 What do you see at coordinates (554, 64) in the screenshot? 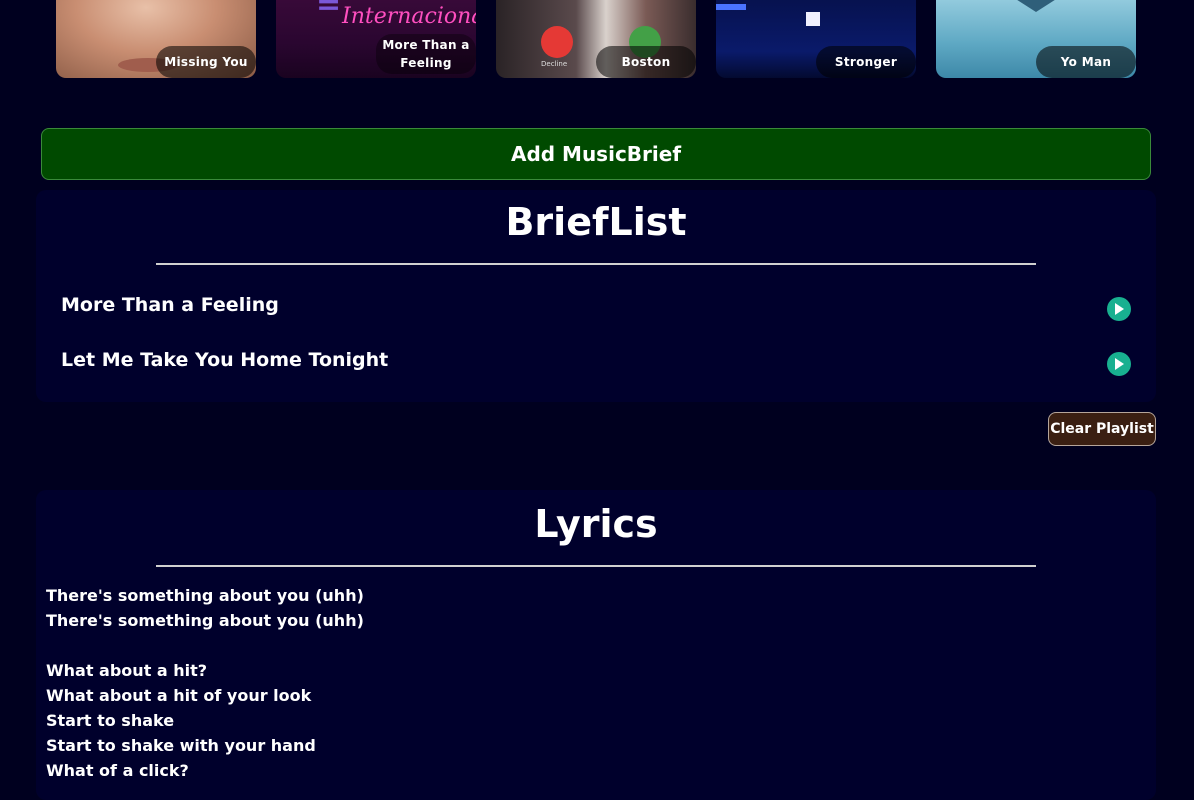
I see `decline-text: Decline` at bounding box center [554, 64].